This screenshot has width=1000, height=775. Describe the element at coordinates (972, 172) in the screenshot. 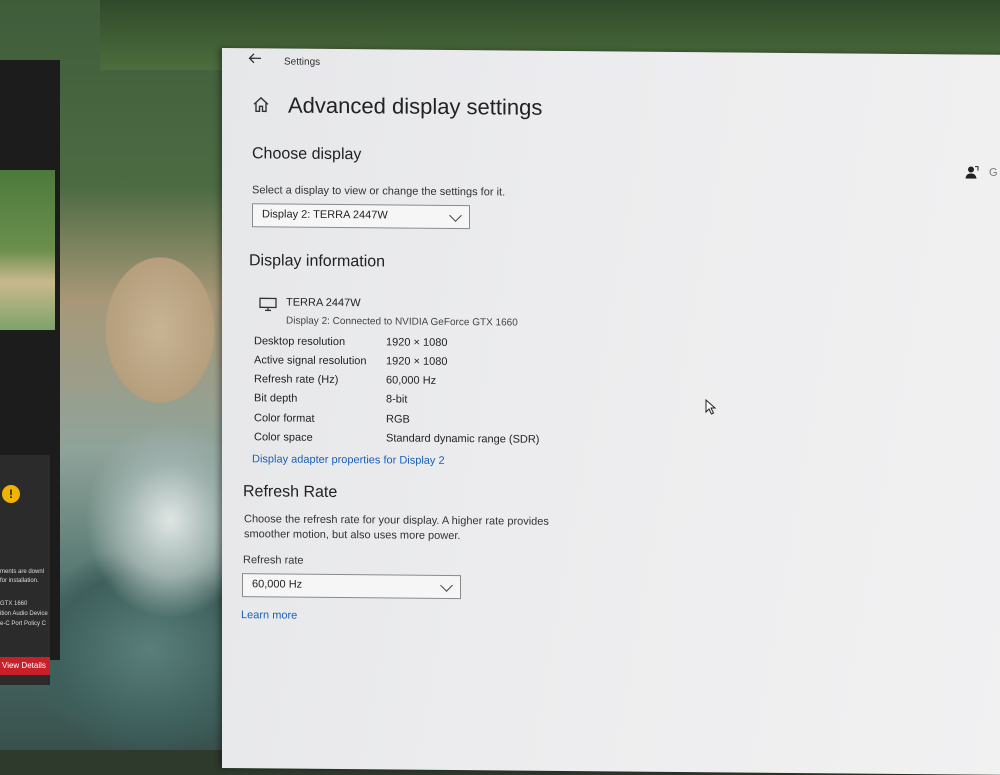

I see `person-help-icon` at that location.